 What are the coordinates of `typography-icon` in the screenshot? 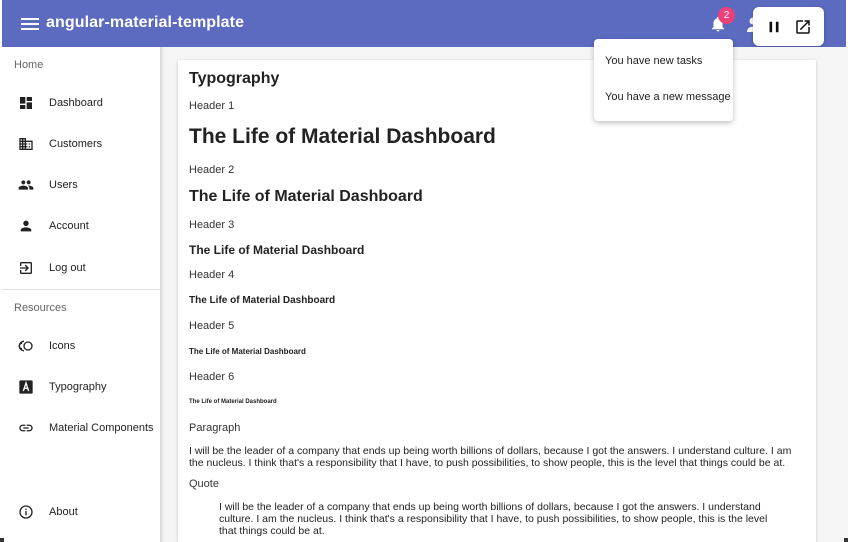 It's located at (26, 387).